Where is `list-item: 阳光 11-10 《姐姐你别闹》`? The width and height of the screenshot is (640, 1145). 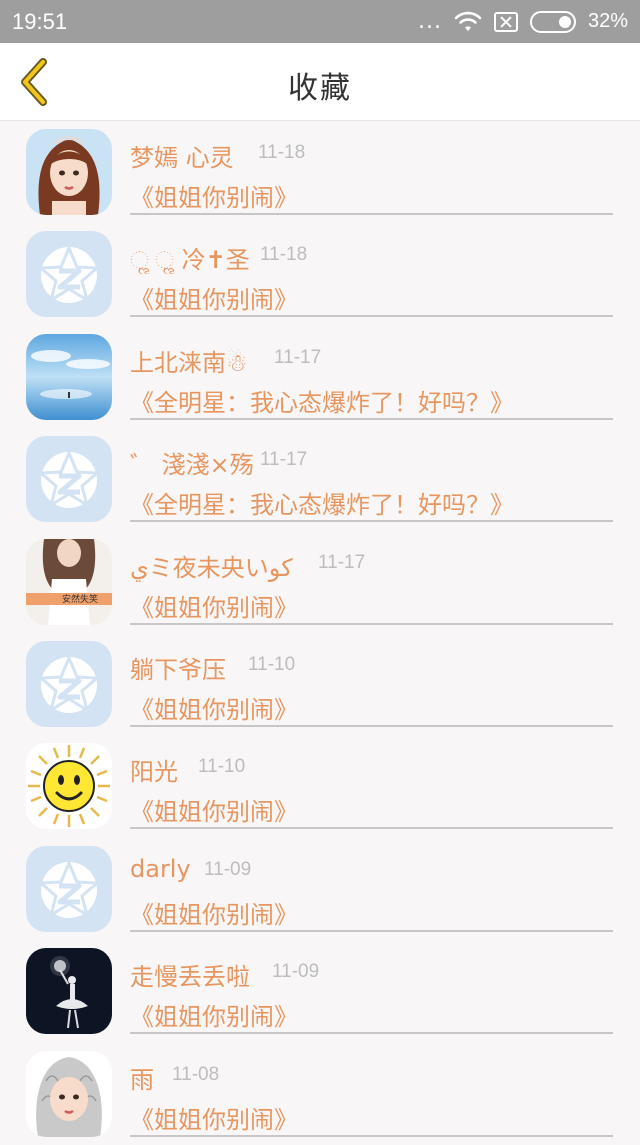 list-item: 阳光 11-10 《姐姐你别闹》 is located at coordinates (320, 786).